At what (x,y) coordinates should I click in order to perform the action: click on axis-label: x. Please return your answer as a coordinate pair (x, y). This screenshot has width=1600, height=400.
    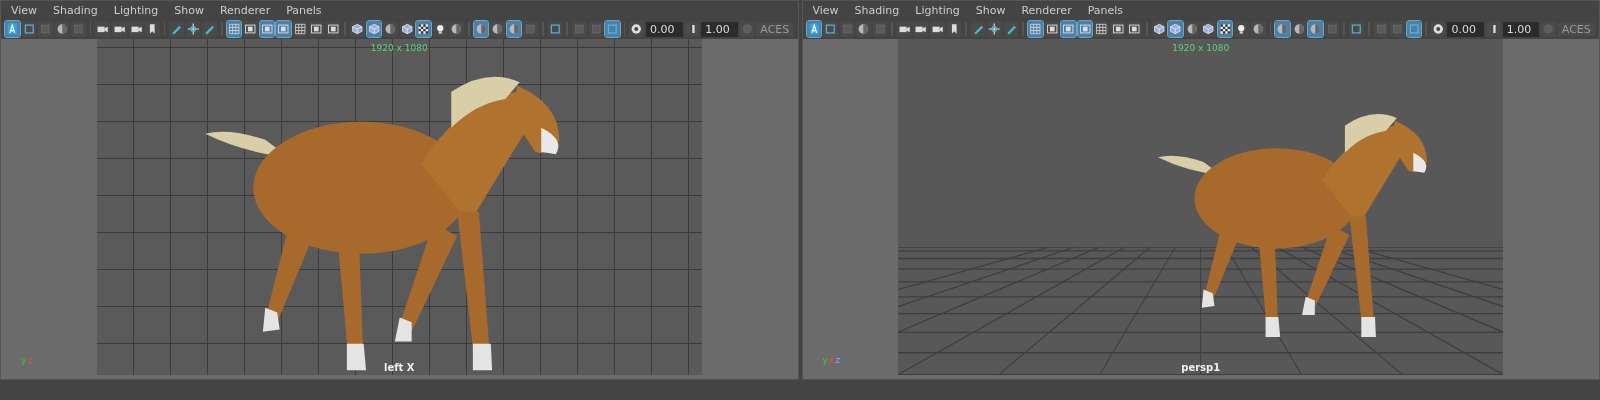
    Looking at the image, I should click on (831, 360).